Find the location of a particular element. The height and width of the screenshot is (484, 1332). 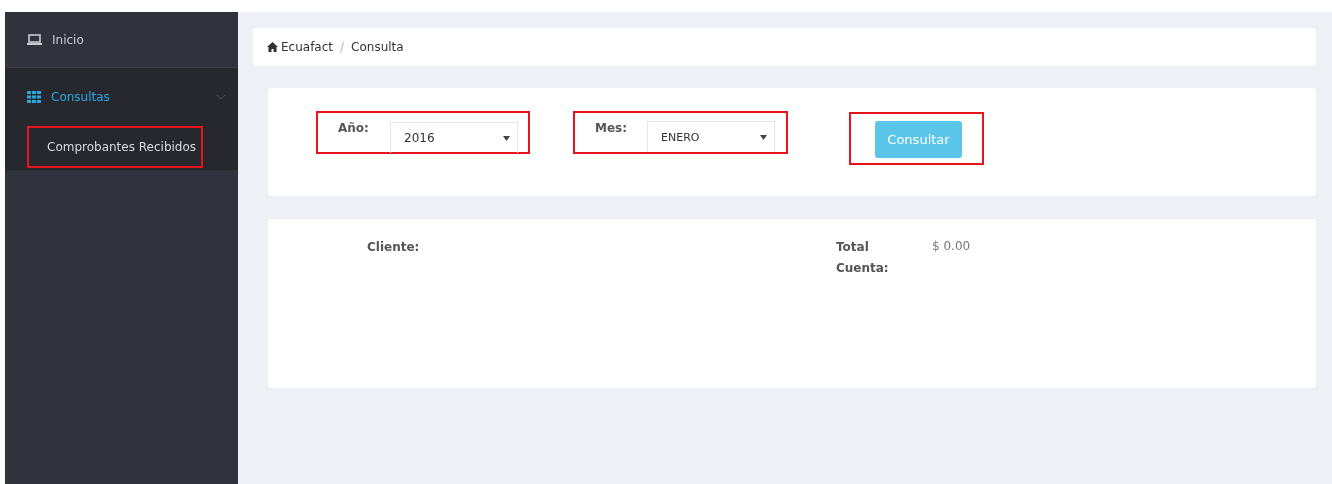

breadcrumb-item: Consulta is located at coordinates (377, 47).